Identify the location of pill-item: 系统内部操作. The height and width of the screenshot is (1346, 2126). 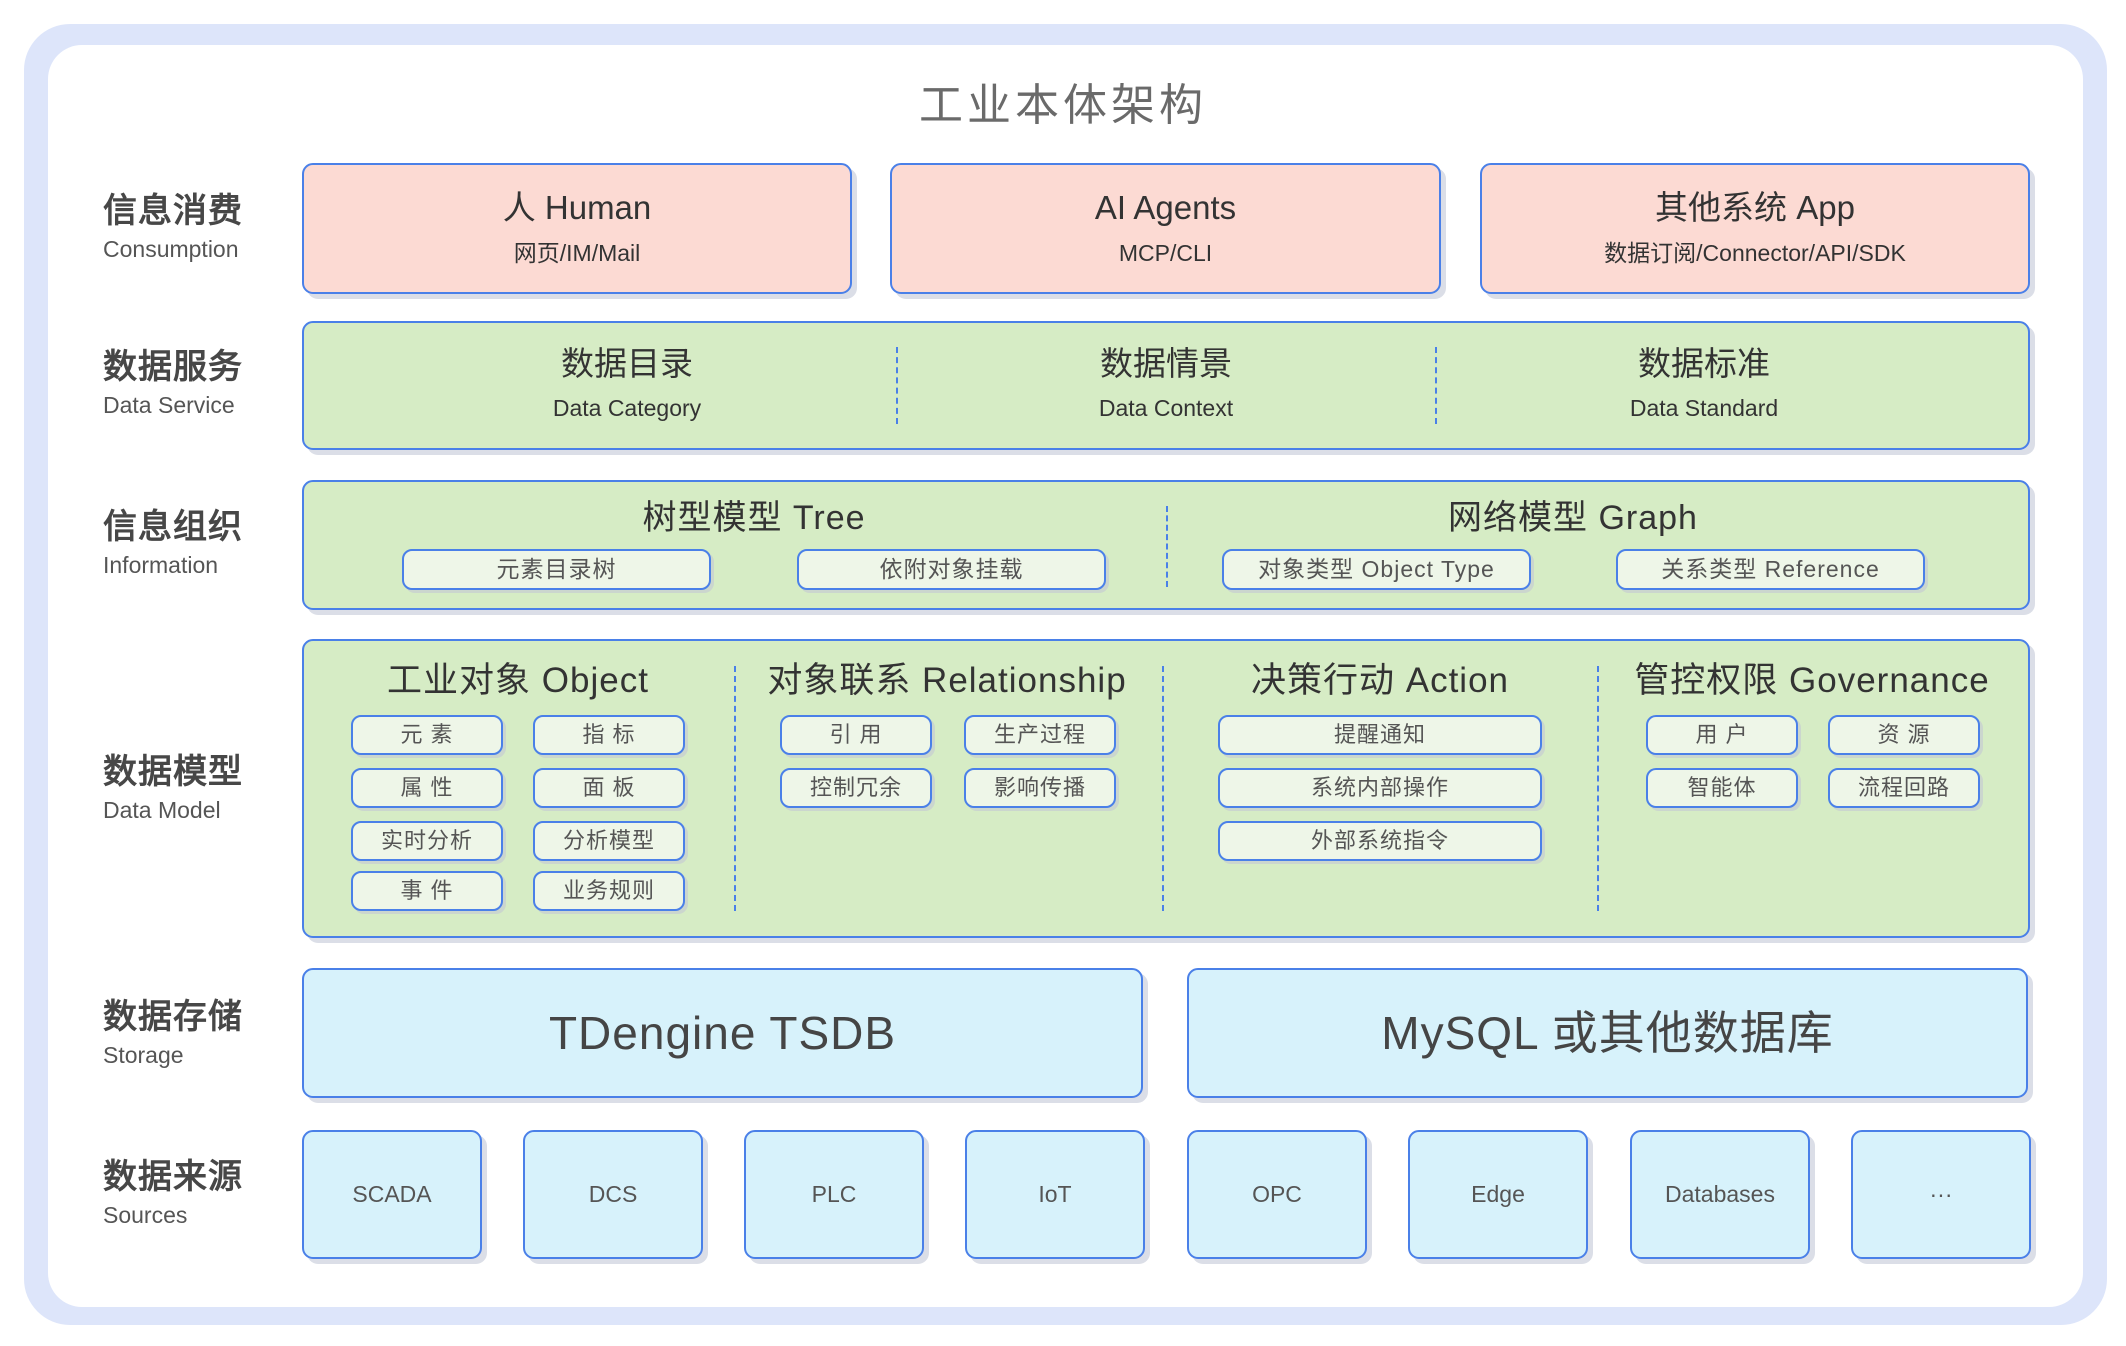
(1380, 788).